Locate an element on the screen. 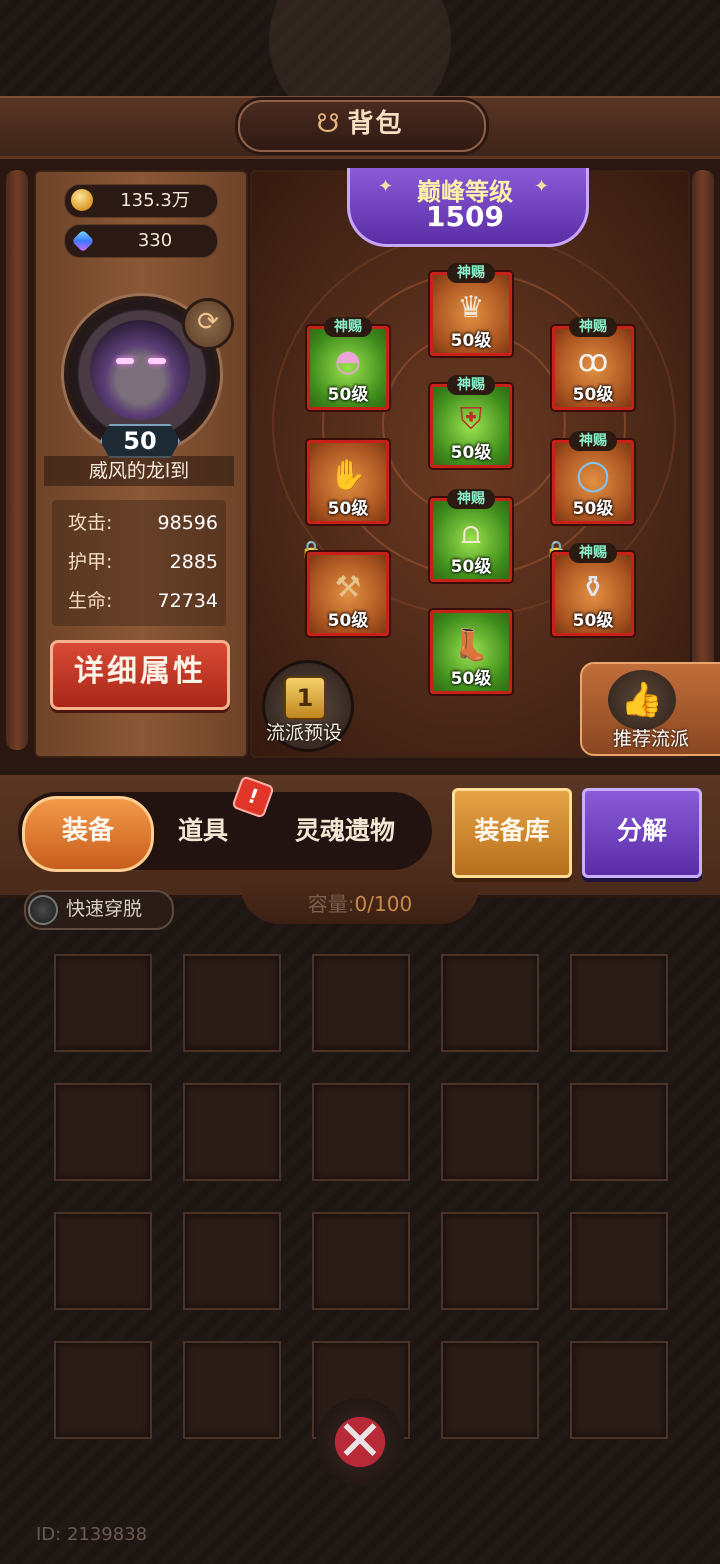 This screenshot has height=1564, width=720. detail-attributes-button: 详细属性 is located at coordinates (140, 675).